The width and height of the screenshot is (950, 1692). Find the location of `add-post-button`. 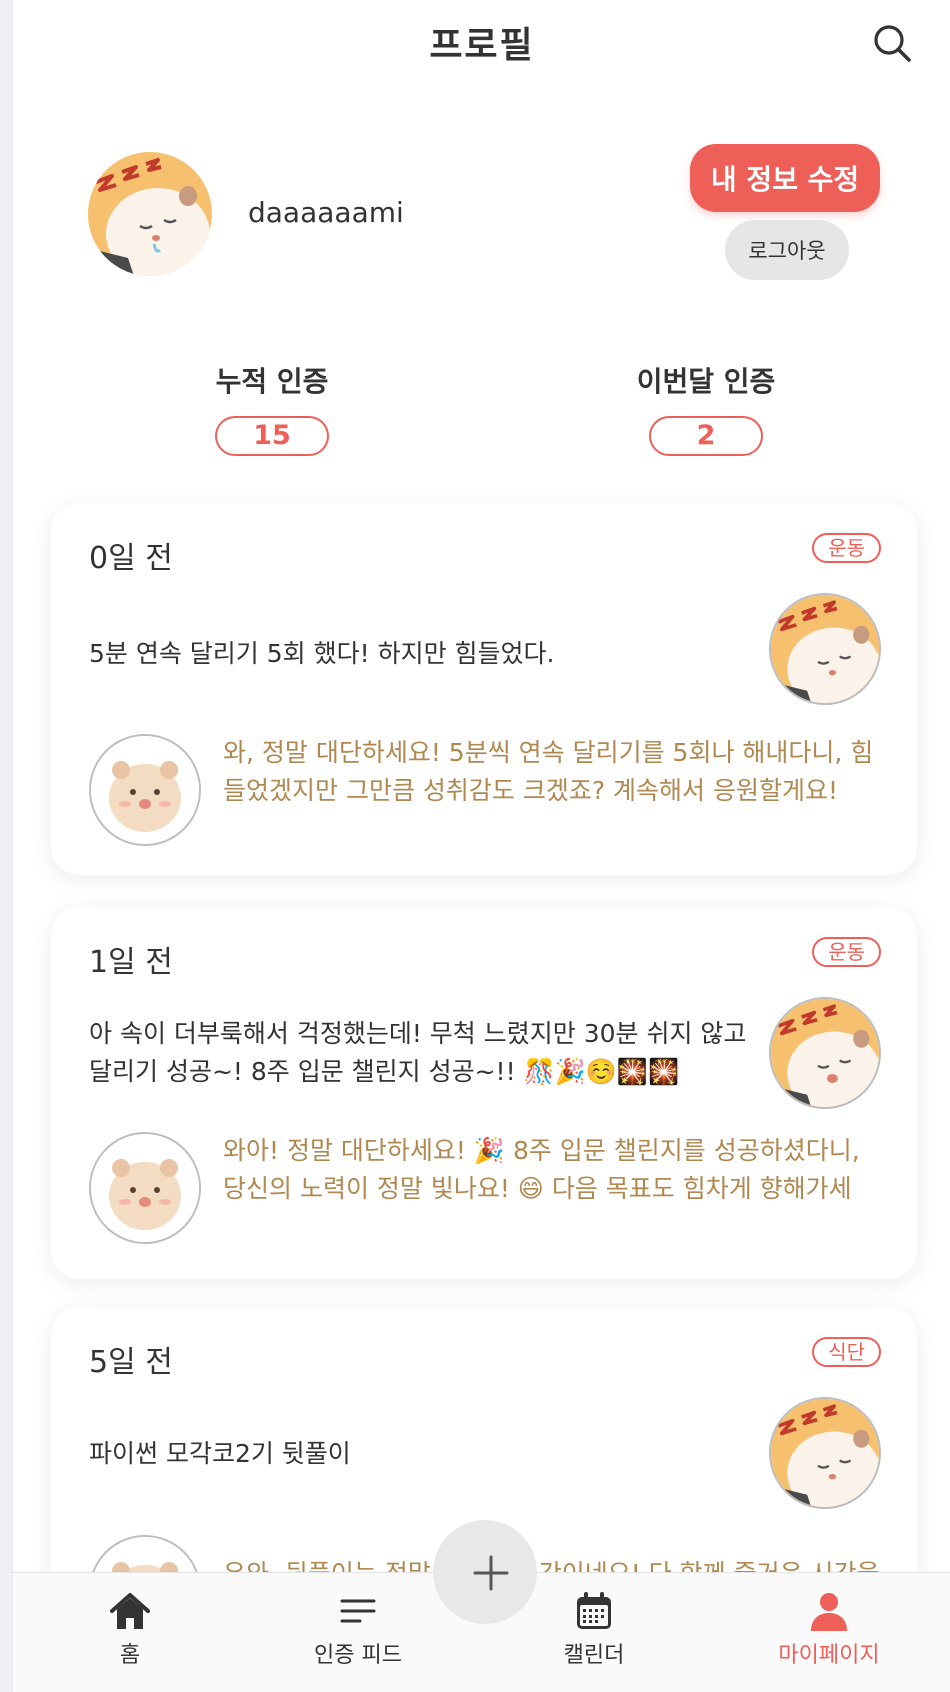

add-post-button is located at coordinates (485, 1572).